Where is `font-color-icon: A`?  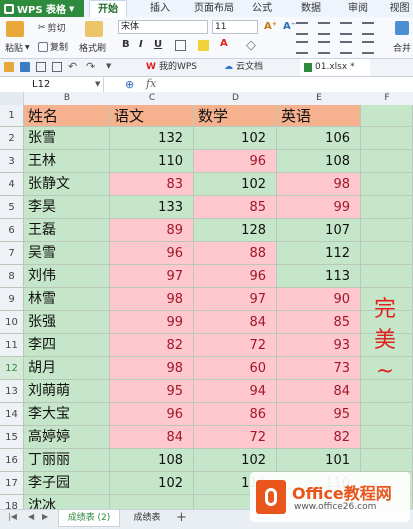 font-color-icon: A is located at coordinates (224, 43).